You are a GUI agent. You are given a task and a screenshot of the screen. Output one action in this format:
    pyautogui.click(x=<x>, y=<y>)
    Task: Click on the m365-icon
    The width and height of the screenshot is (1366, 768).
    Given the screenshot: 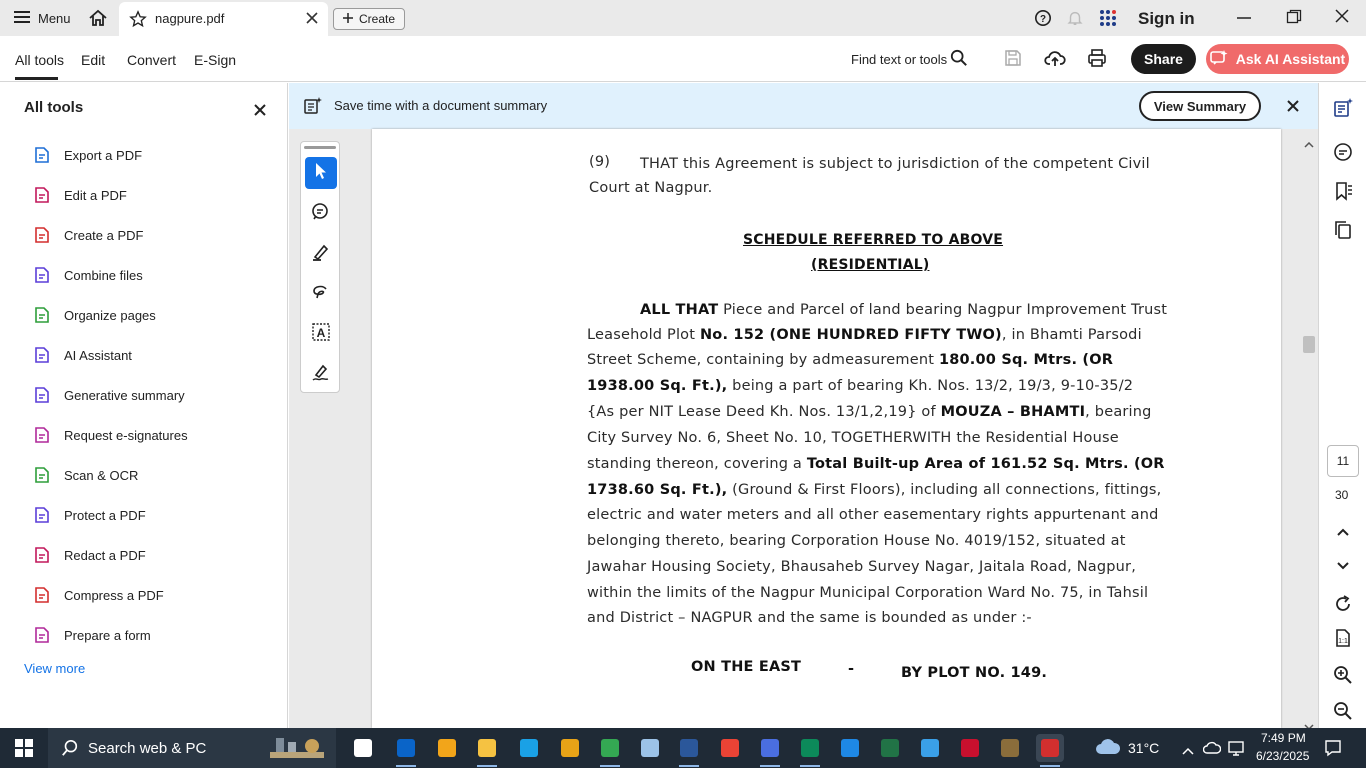 What is the action you would take?
    pyautogui.click(x=770, y=748)
    